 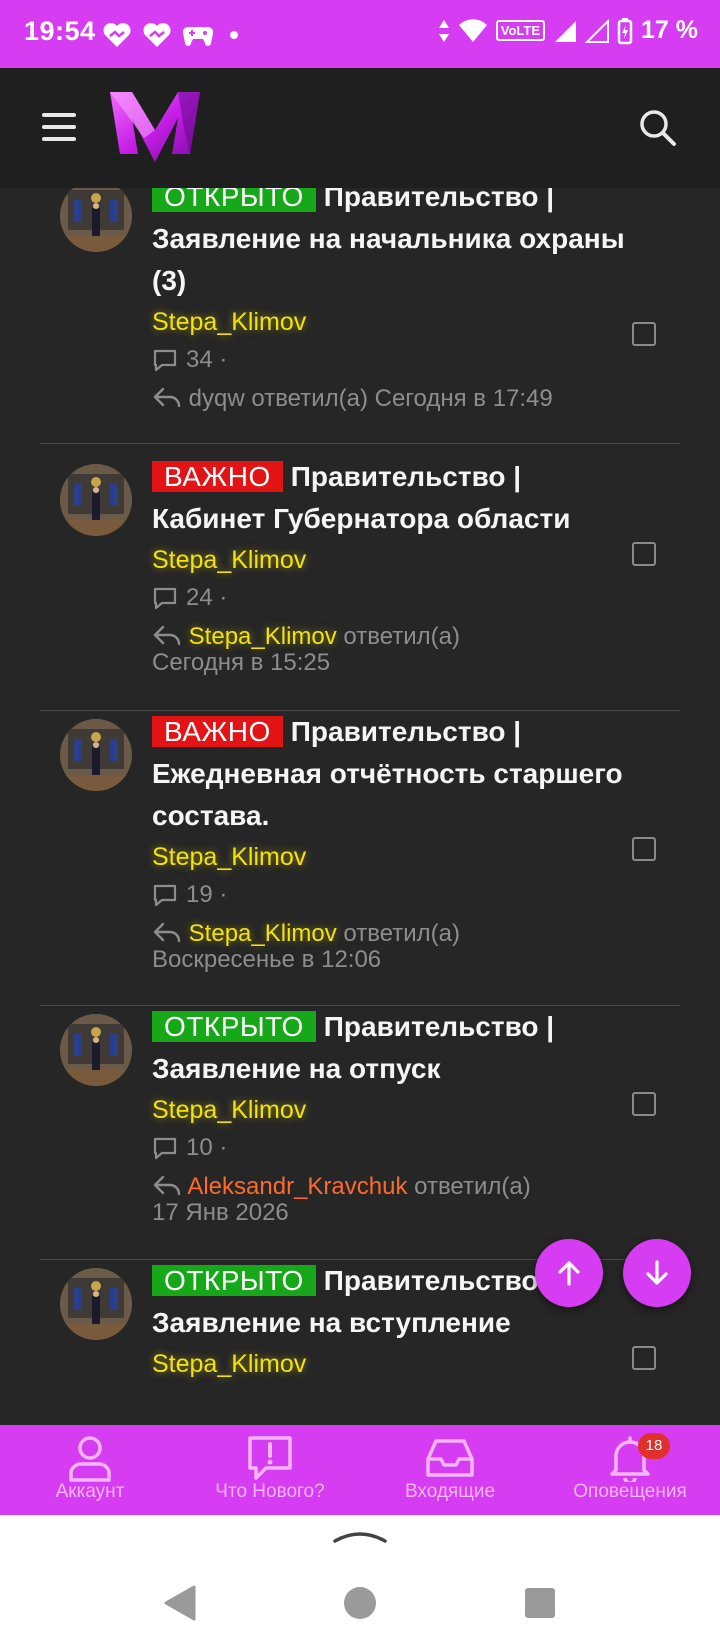 I want to click on battery-charging-icon, so click(x=625, y=30).